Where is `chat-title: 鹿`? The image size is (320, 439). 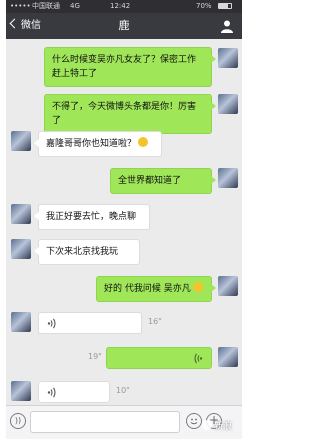
chat-title: 鹿 is located at coordinates (124, 25).